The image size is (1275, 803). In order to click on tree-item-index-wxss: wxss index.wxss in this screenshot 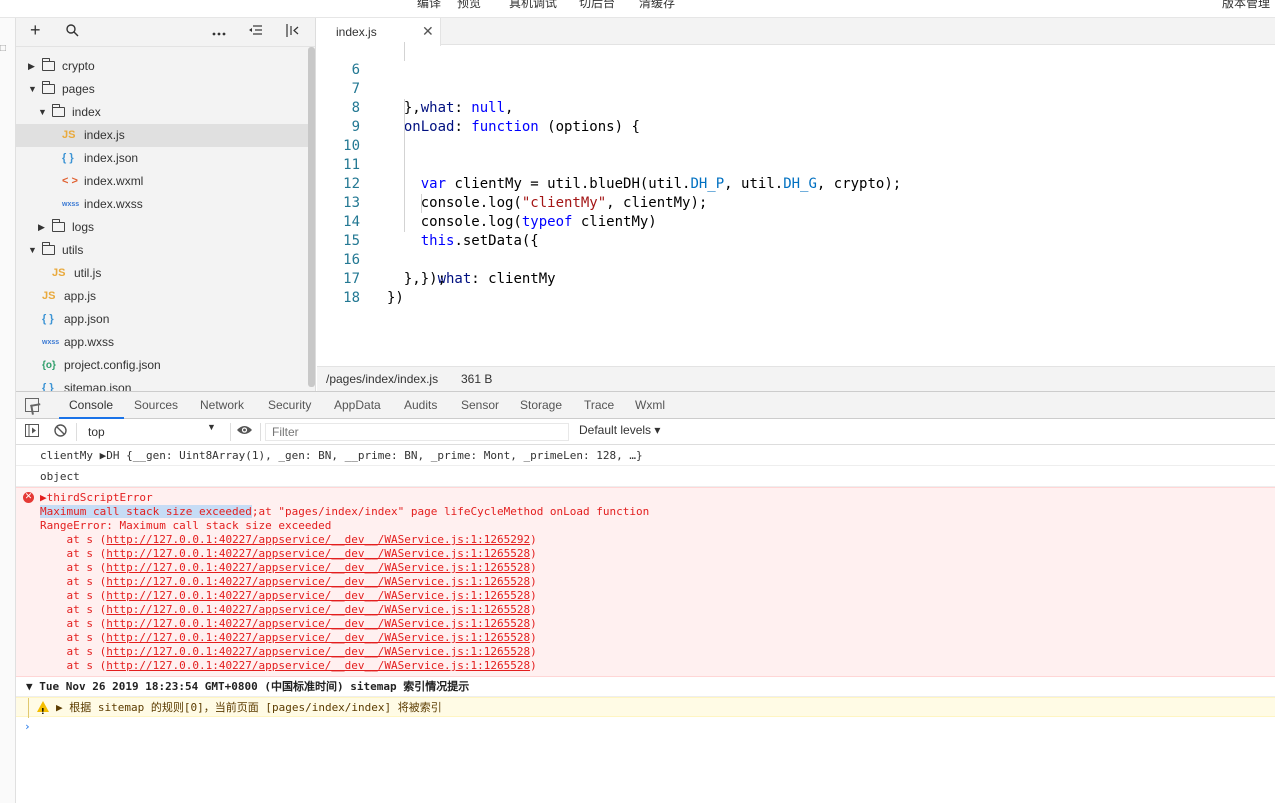, I will do `click(162, 204)`.